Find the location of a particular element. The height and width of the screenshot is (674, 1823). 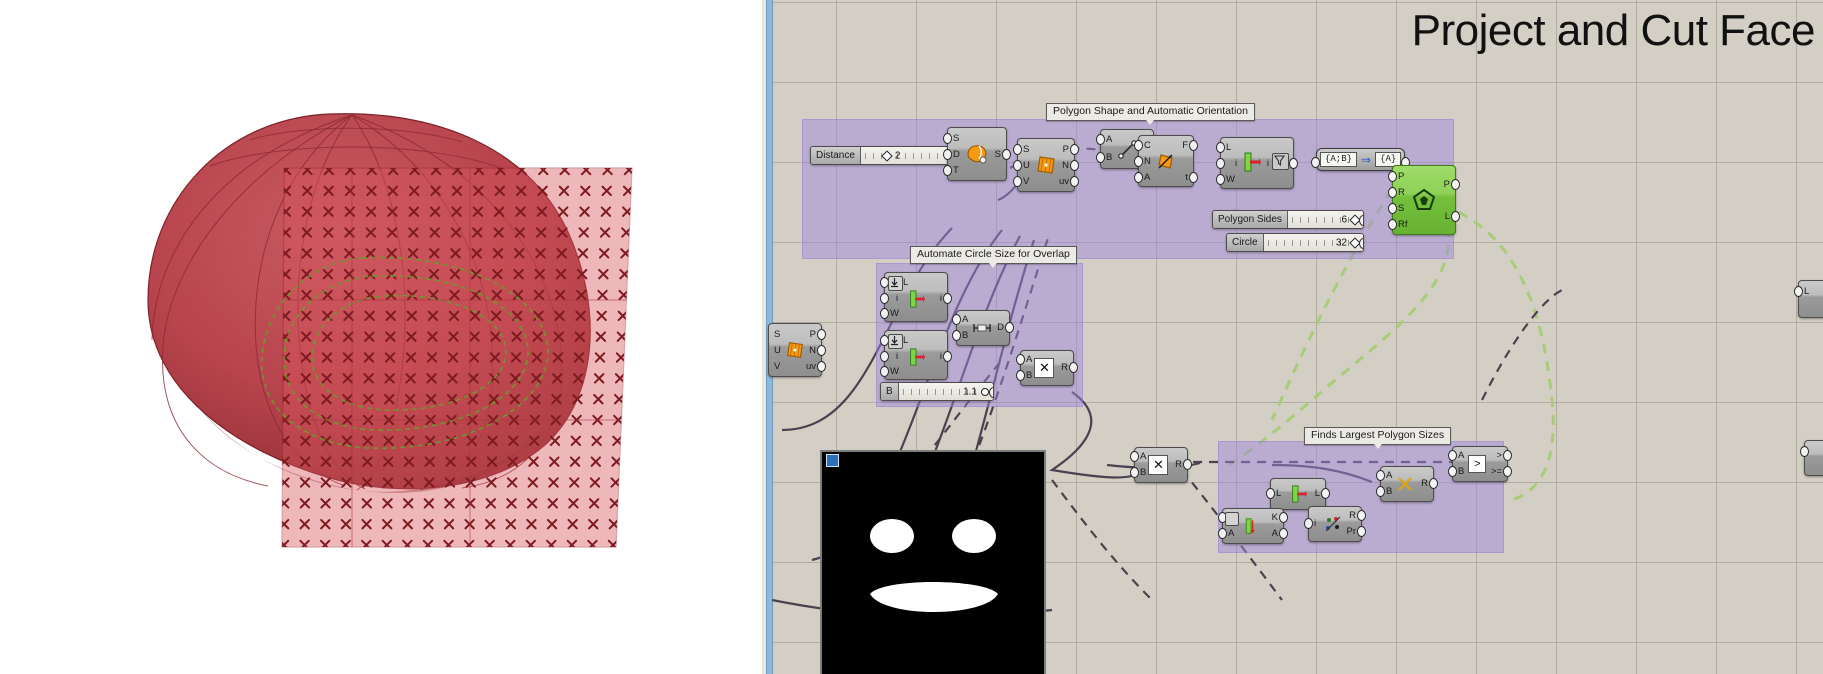

component-larger-than: A B > >= > is located at coordinates (1480, 464).